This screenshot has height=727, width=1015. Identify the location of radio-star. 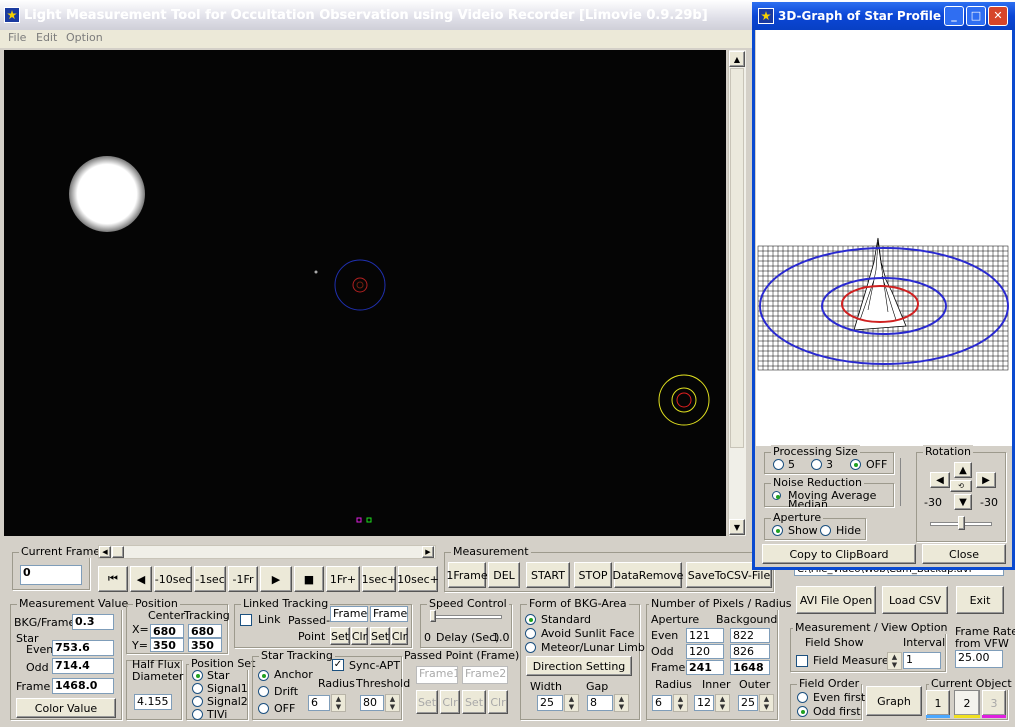
(197, 675).